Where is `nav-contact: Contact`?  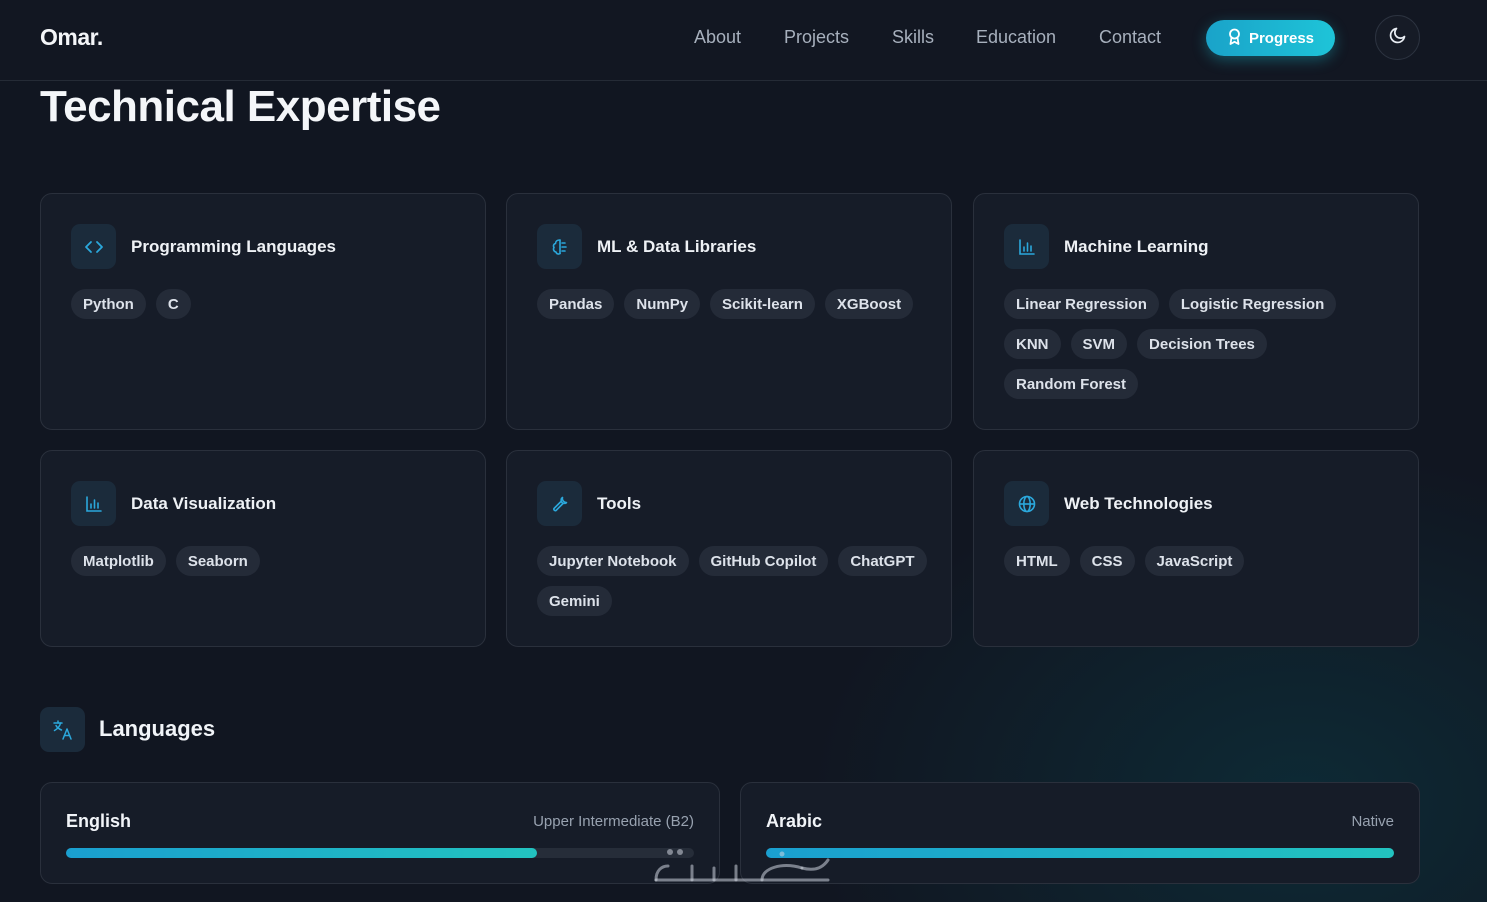
nav-contact: Contact is located at coordinates (1130, 37).